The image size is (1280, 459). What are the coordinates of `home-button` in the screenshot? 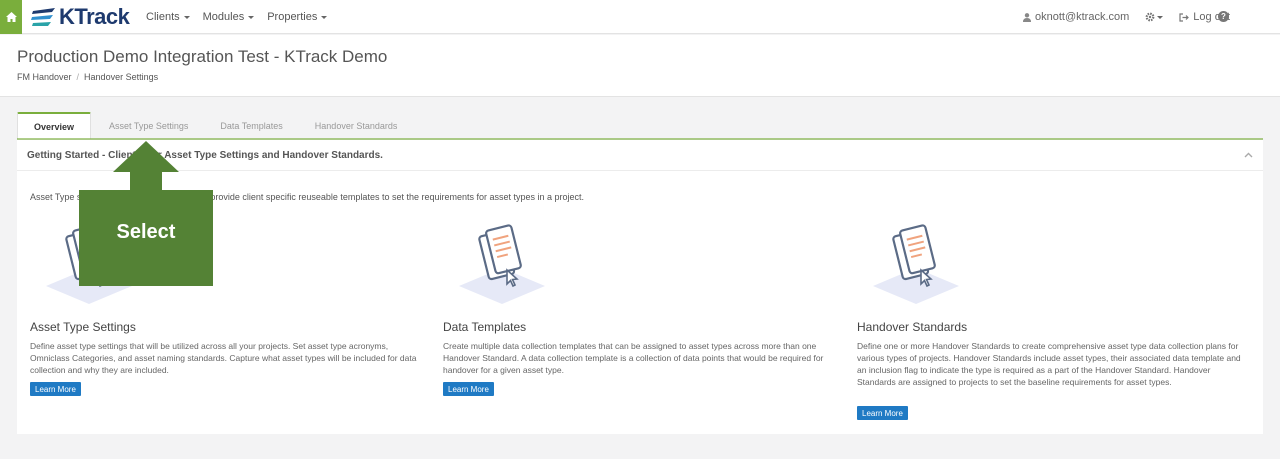 It's located at (11, 17).